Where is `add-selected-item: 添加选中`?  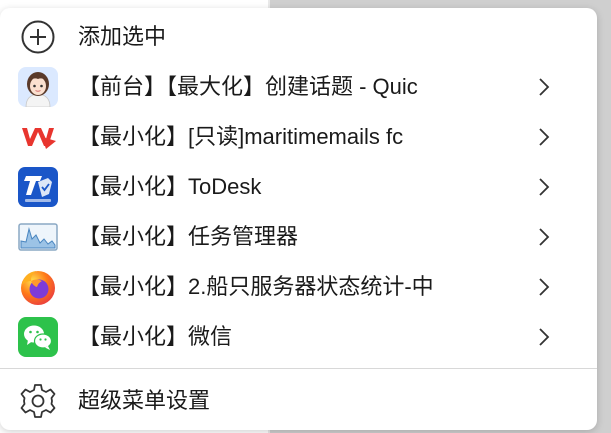
add-selected-item: 添加选中 is located at coordinates (298, 37).